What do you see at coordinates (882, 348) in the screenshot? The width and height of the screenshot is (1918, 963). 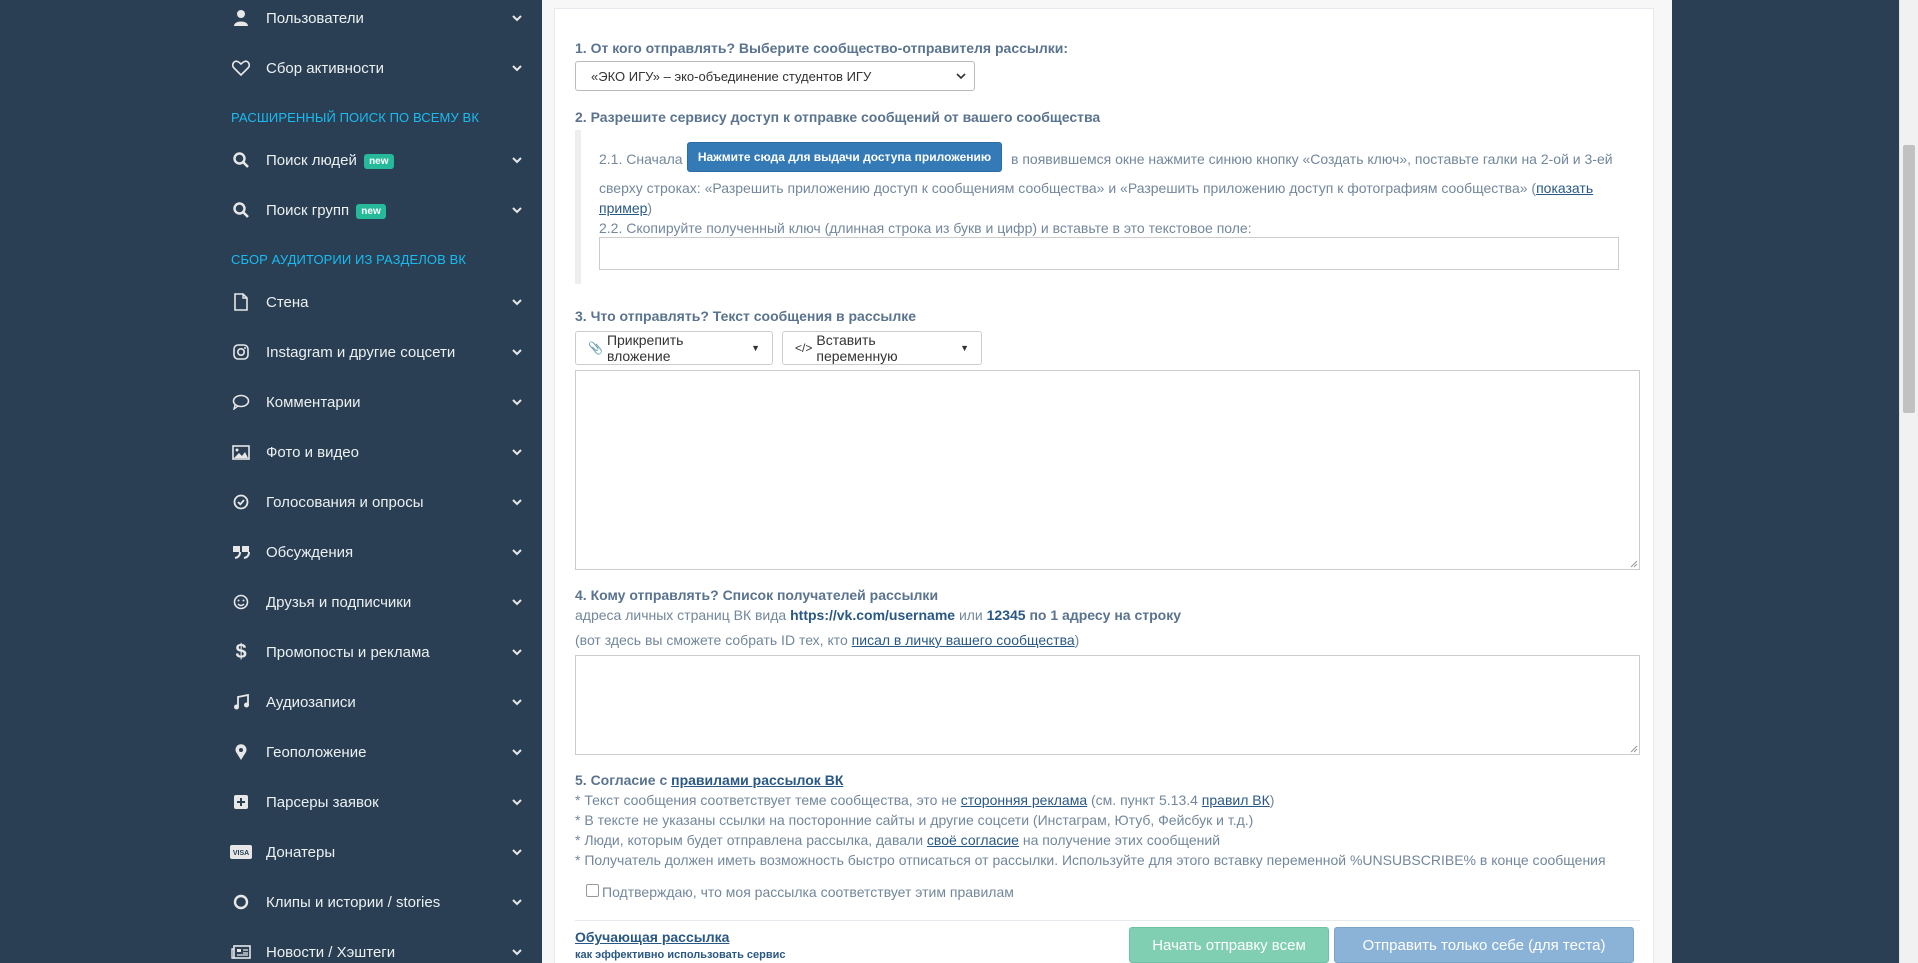 I see `insert-variable-button: </> Вставить переменную ▼` at bounding box center [882, 348].